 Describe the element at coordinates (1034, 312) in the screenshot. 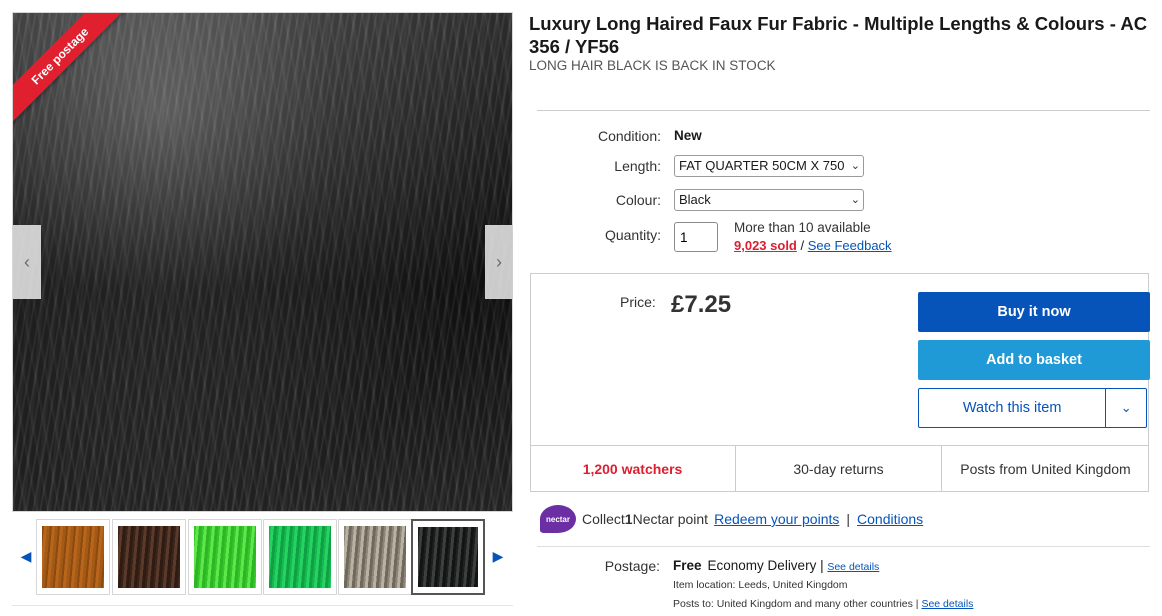

I see `buy-it-now-button: Buy it now` at that location.